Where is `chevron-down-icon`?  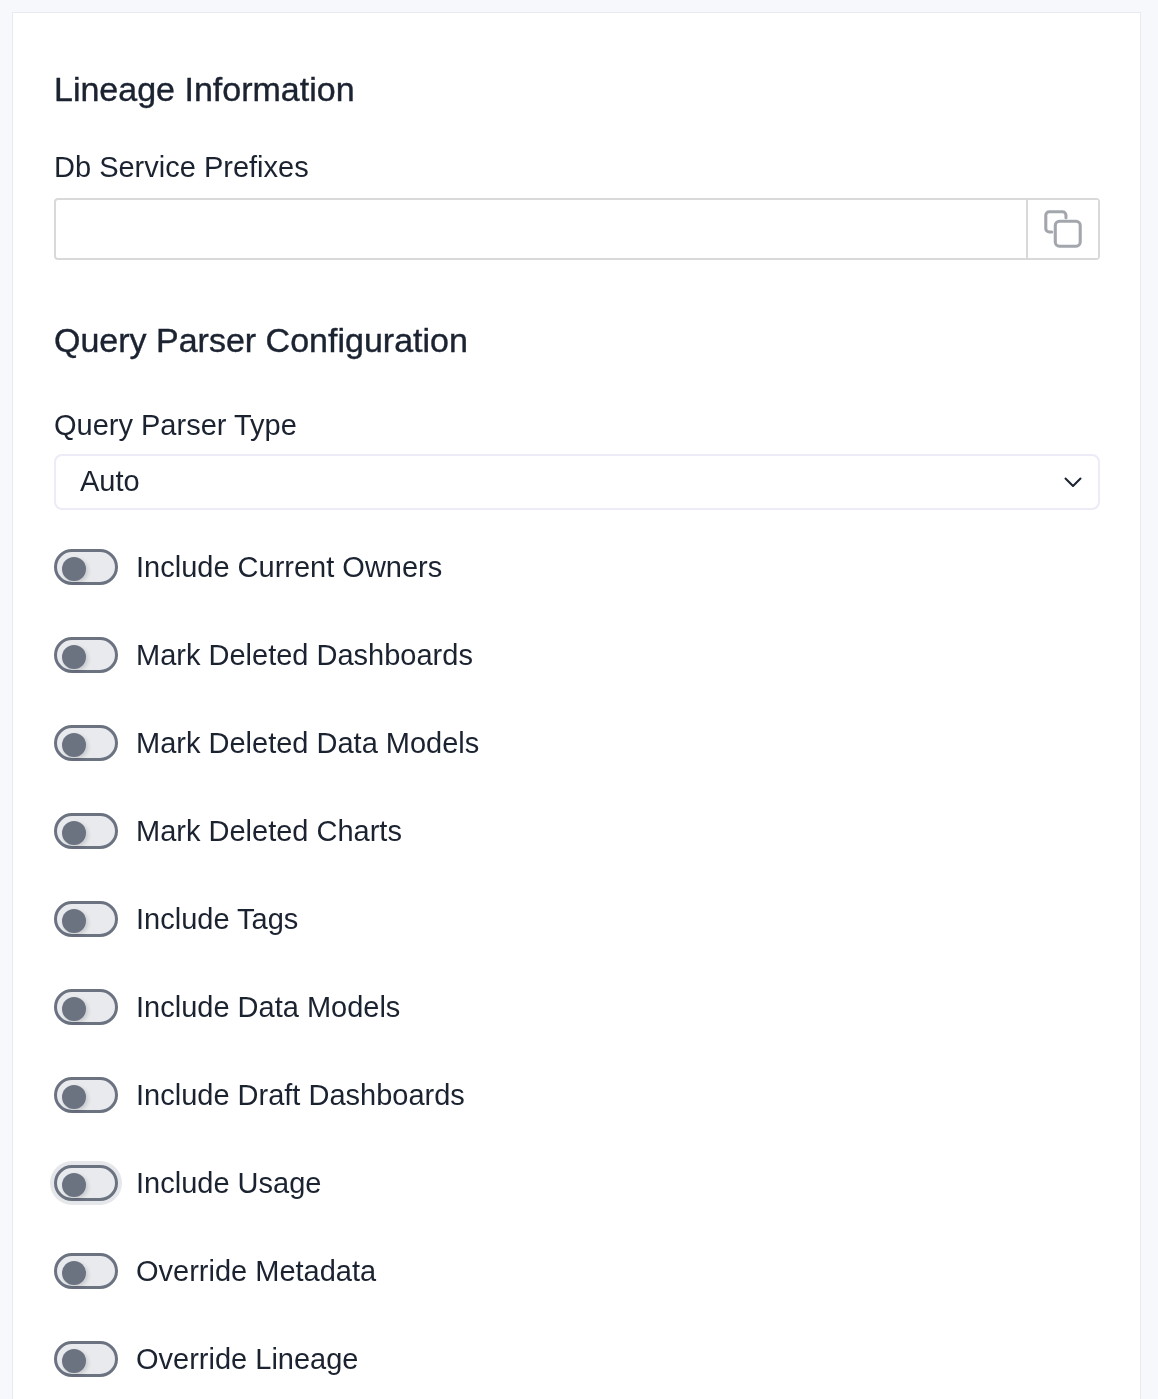 chevron-down-icon is located at coordinates (1073, 482).